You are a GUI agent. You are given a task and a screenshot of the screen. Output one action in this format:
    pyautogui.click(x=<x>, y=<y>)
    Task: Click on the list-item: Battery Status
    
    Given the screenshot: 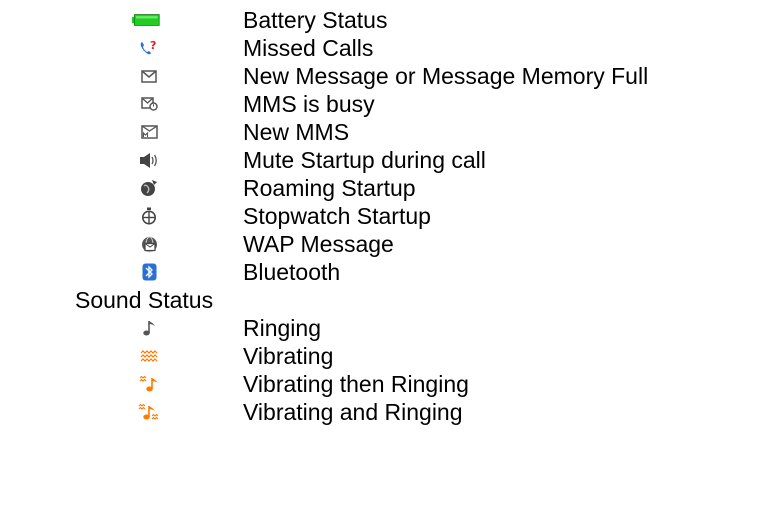 What is the action you would take?
    pyautogui.click(x=388, y=20)
    